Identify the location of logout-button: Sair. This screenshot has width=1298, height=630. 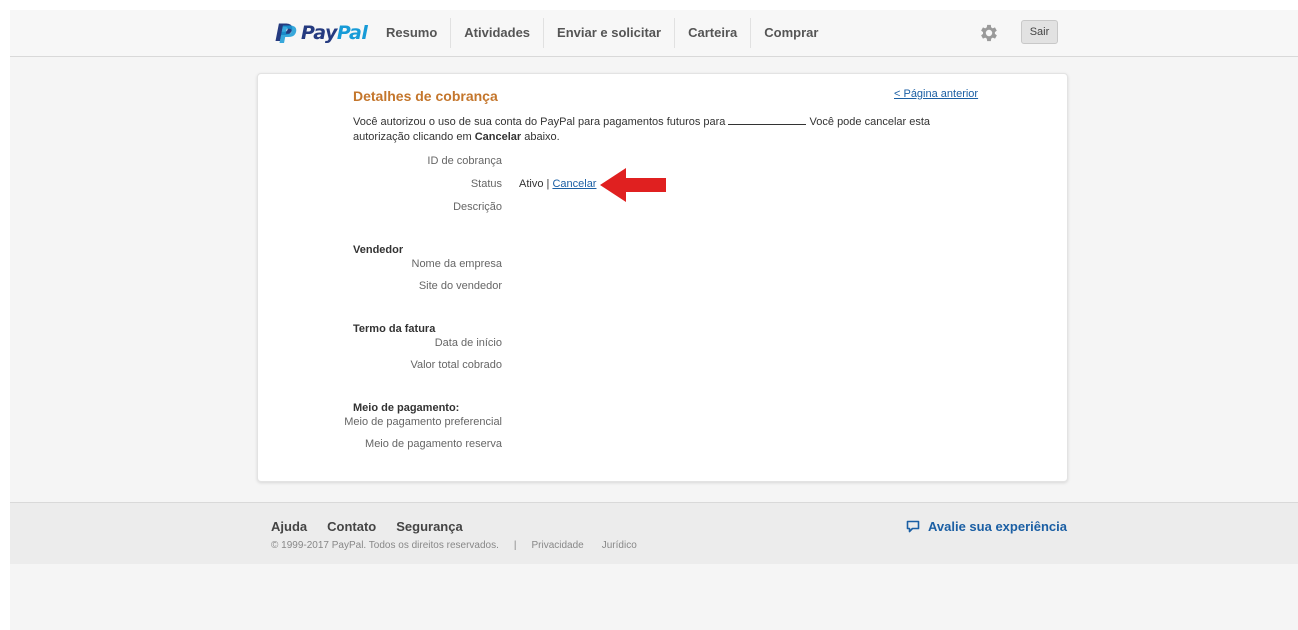
(1039, 32).